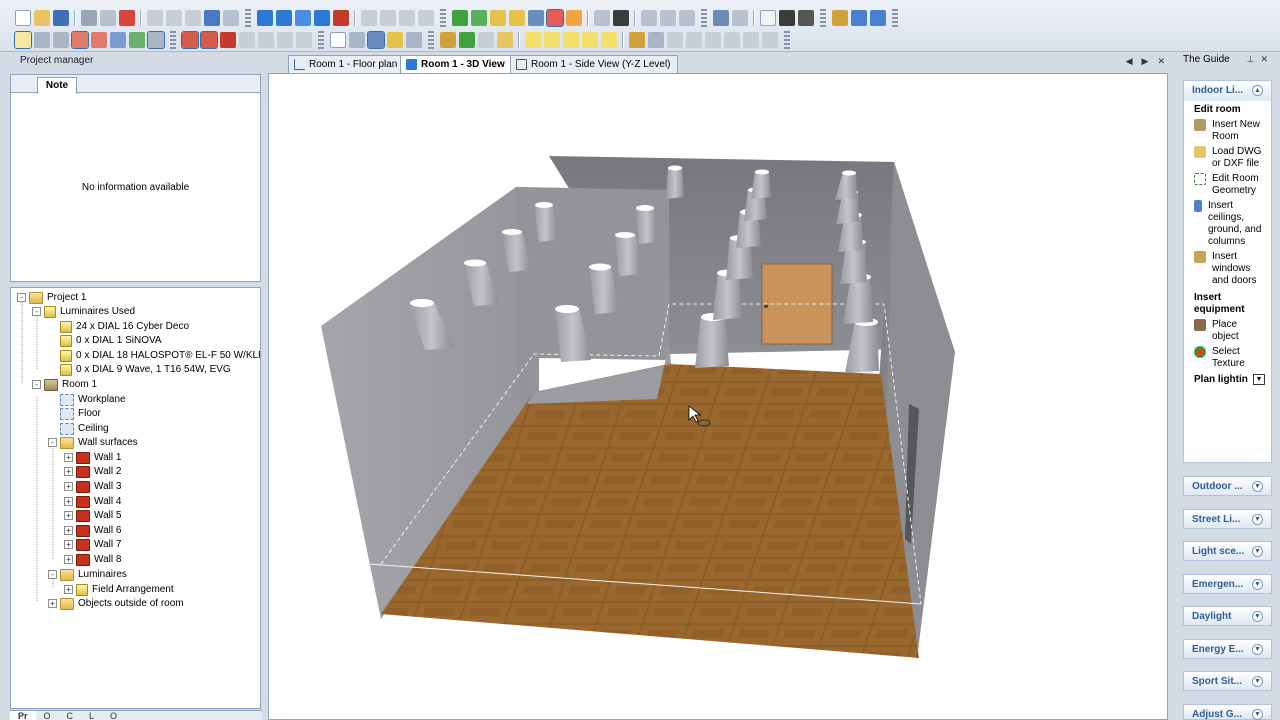 The image size is (1280, 720). Describe the element at coordinates (467, 40) in the screenshot. I see `insert-green-icon` at that location.